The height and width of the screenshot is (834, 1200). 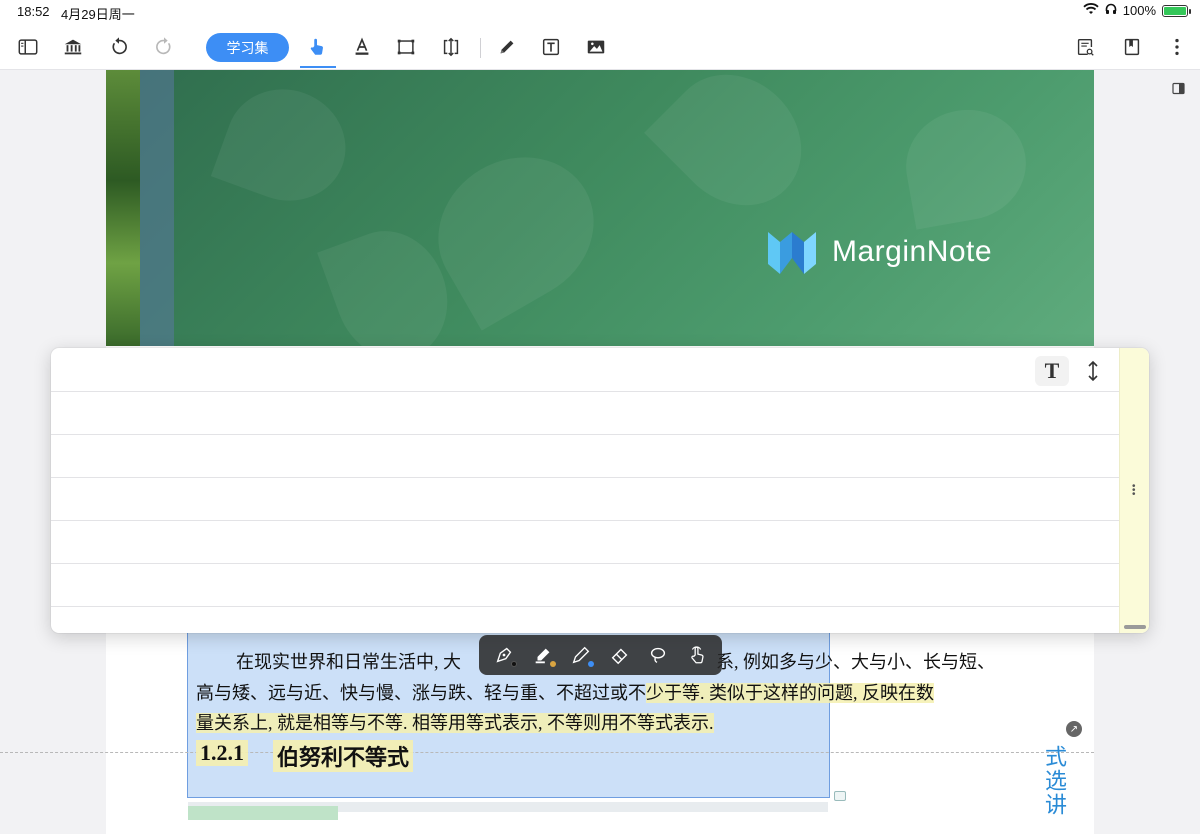 I want to click on hand-icon, so click(x=317, y=47).